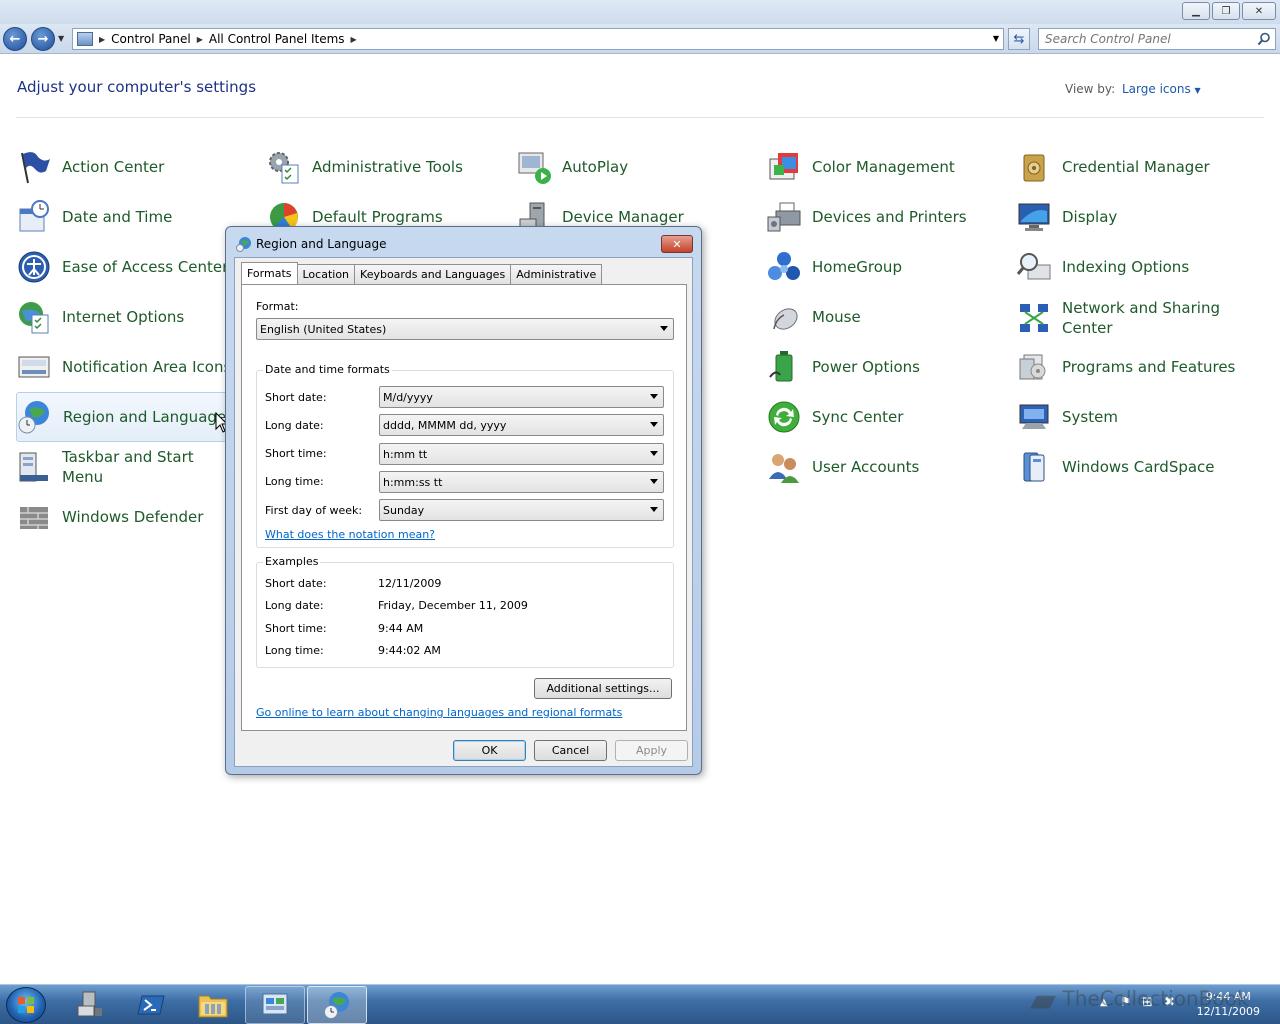 This screenshot has height=1024, width=1280. What do you see at coordinates (1090, 217) in the screenshot?
I see `cp-item-label: Display` at bounding box center [1090, 217].